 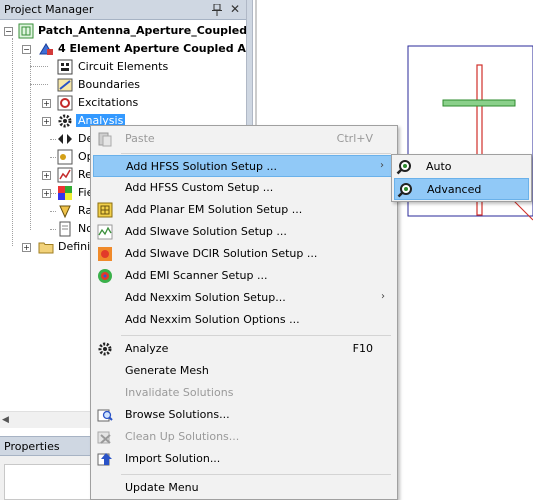 I want to click on menu-item-paste: Paste Ctrl+V, so click(x=244, y=139).